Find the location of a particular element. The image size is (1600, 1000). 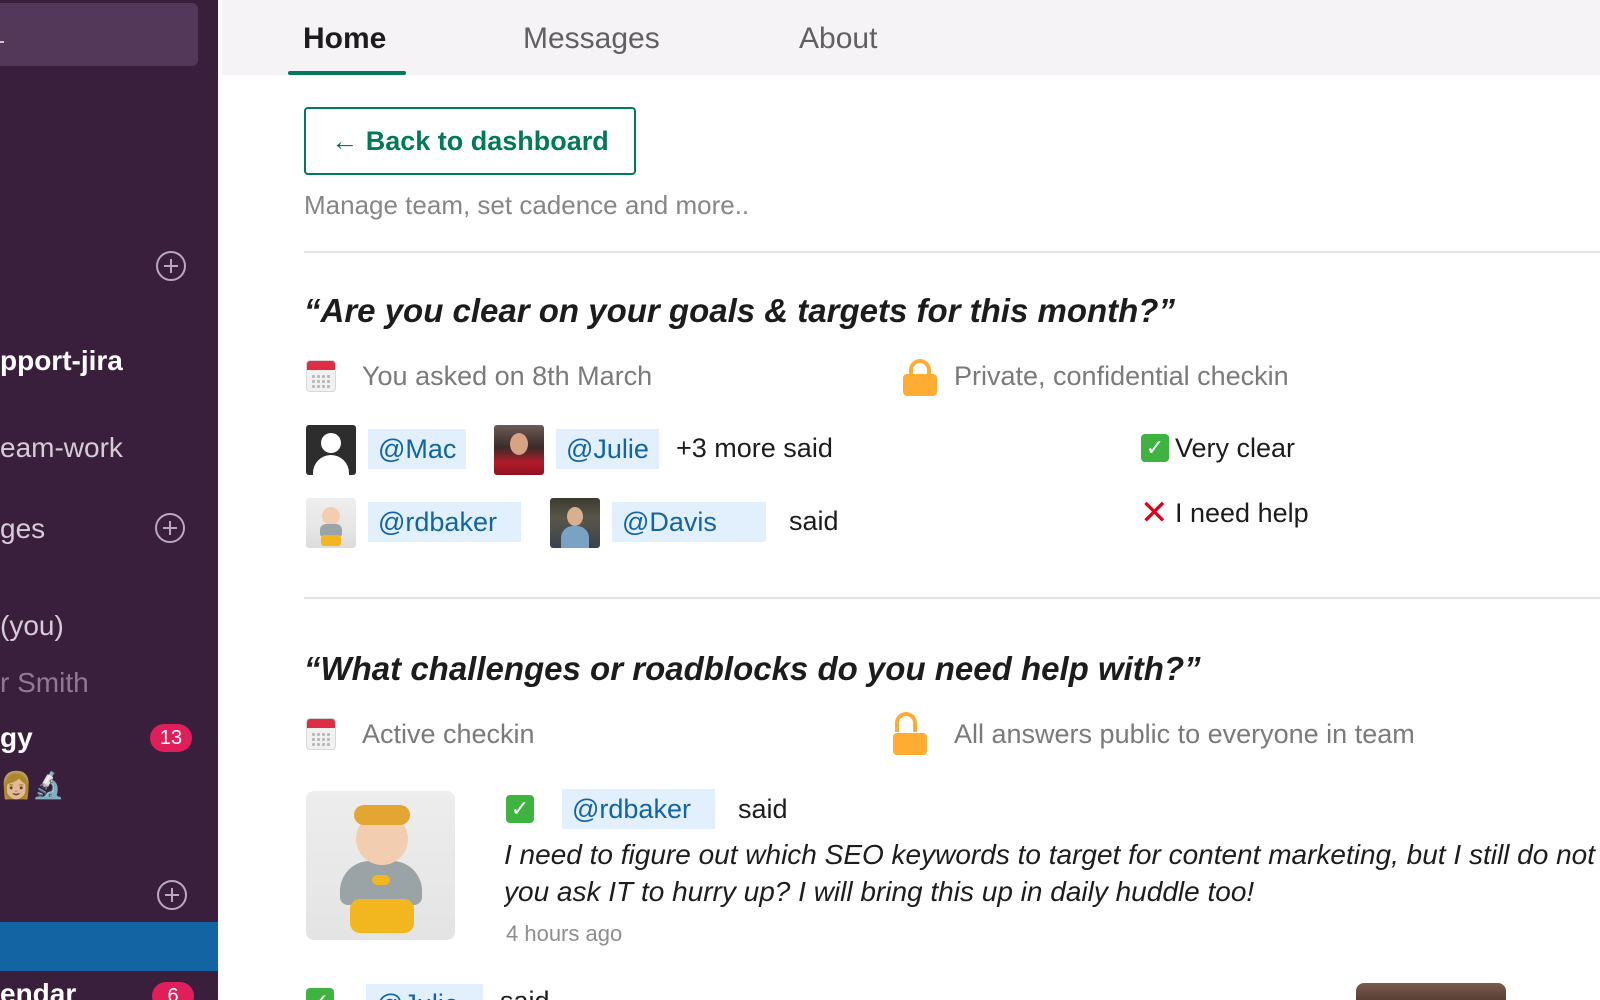

unlock-icon is located at coordinates (910, 733).